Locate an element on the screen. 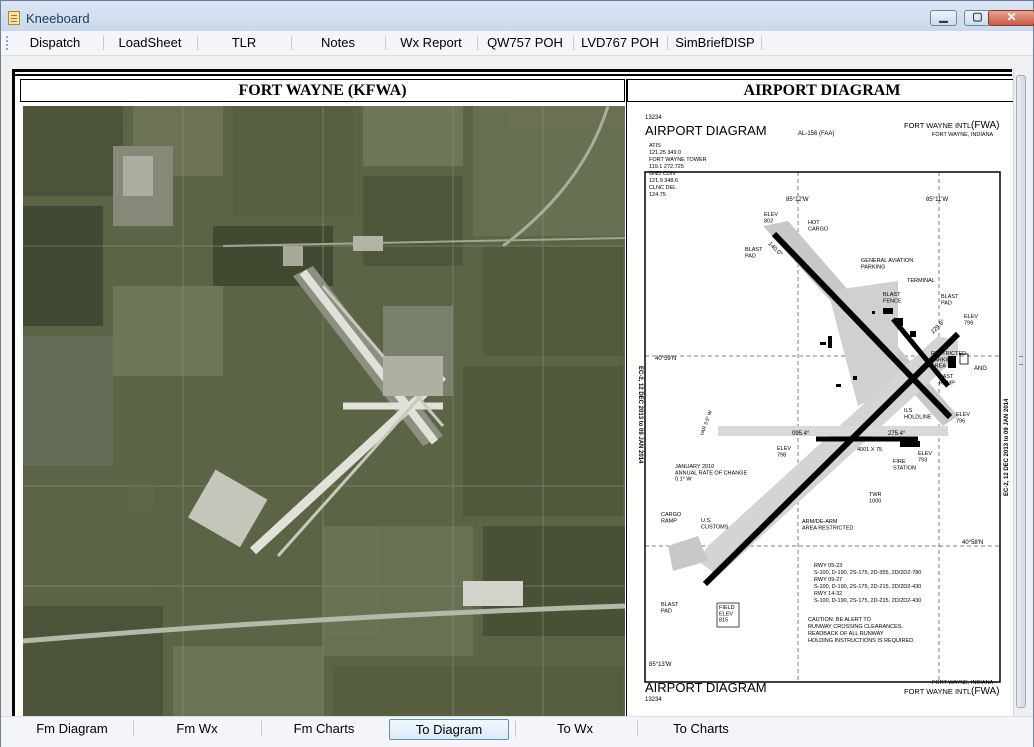  elev-802-label: ELEV 802 is located at coordinates (771, 218).